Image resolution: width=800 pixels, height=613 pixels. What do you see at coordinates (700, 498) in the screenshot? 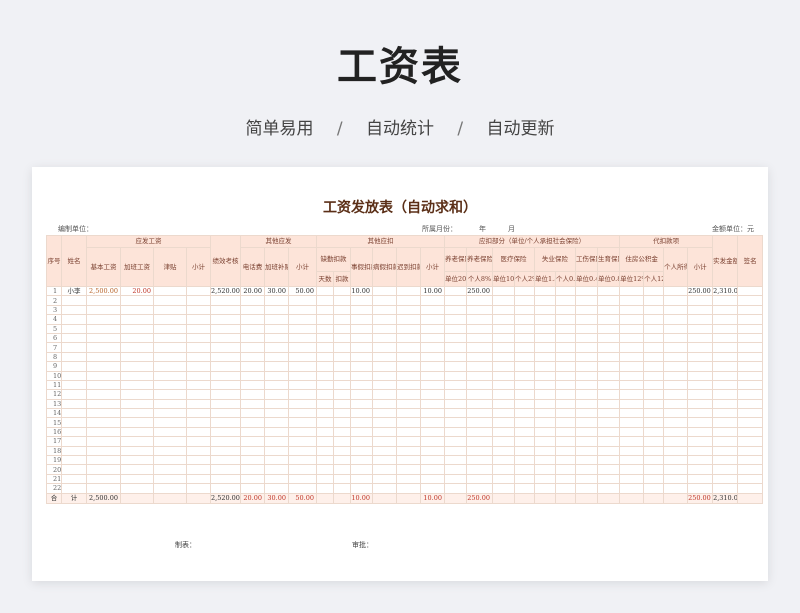
I see `total-withhold-subtotal: 250.00` at bounding box center [700, 498].